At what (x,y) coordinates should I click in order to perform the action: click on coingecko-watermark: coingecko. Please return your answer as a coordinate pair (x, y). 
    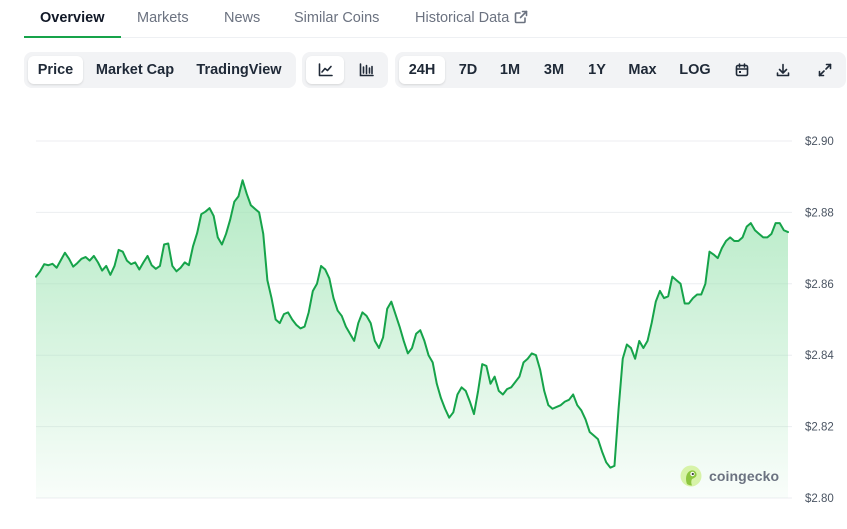
    Looking at the image, I should click on (729, 476).